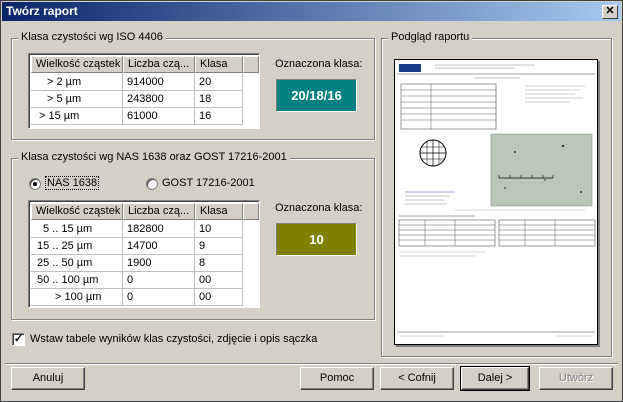 This screenshot has height=402, width=623. I want to click on nas-table-header: Wielkość cząstek Liczba czą... Klasa, so click(145, 211).